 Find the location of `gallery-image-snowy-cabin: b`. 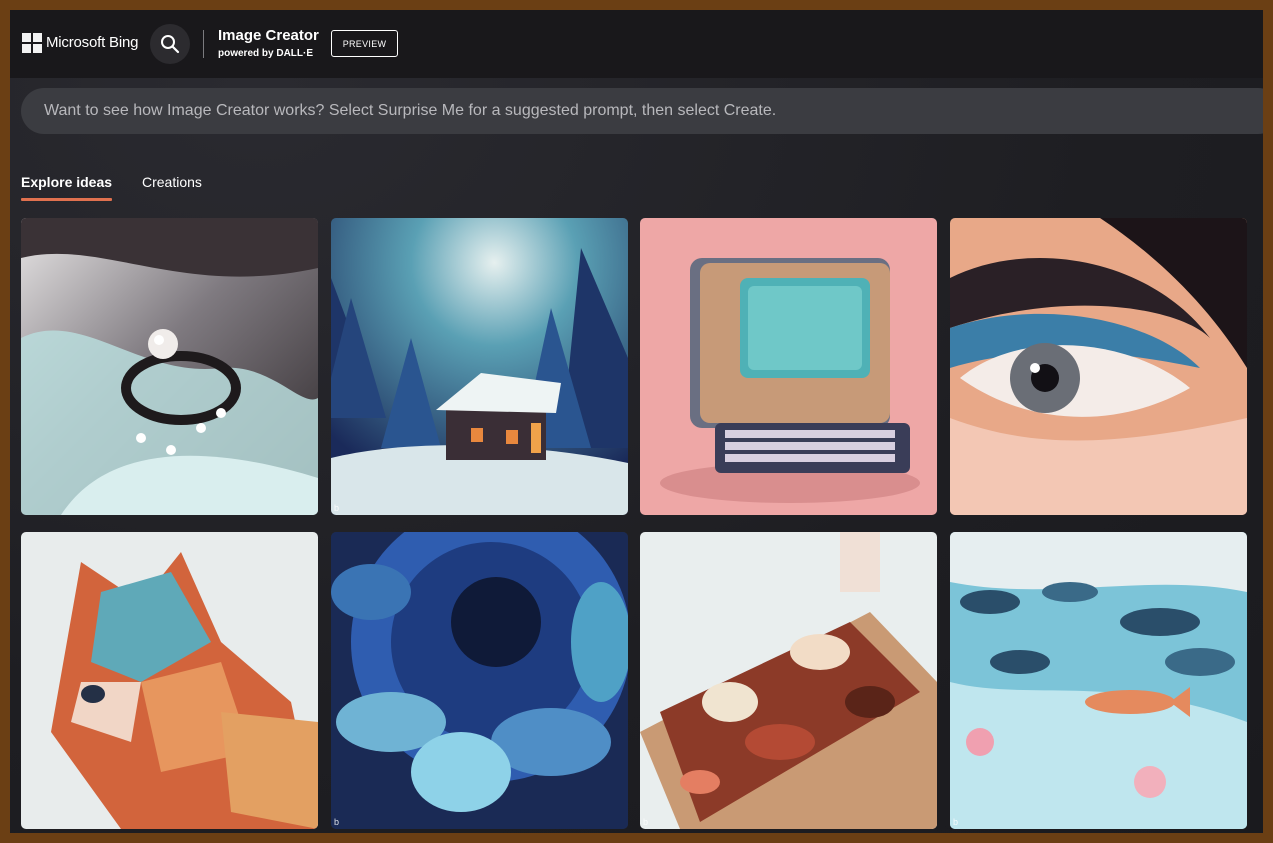

gallery-image-snowy-cabin: b is located at coordinates (479, 366).